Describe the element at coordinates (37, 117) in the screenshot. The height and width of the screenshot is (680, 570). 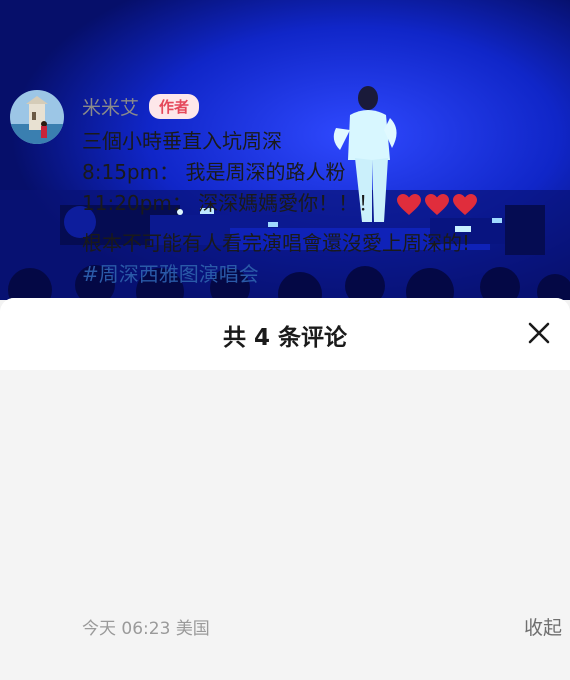
I see `avatar` at that location.